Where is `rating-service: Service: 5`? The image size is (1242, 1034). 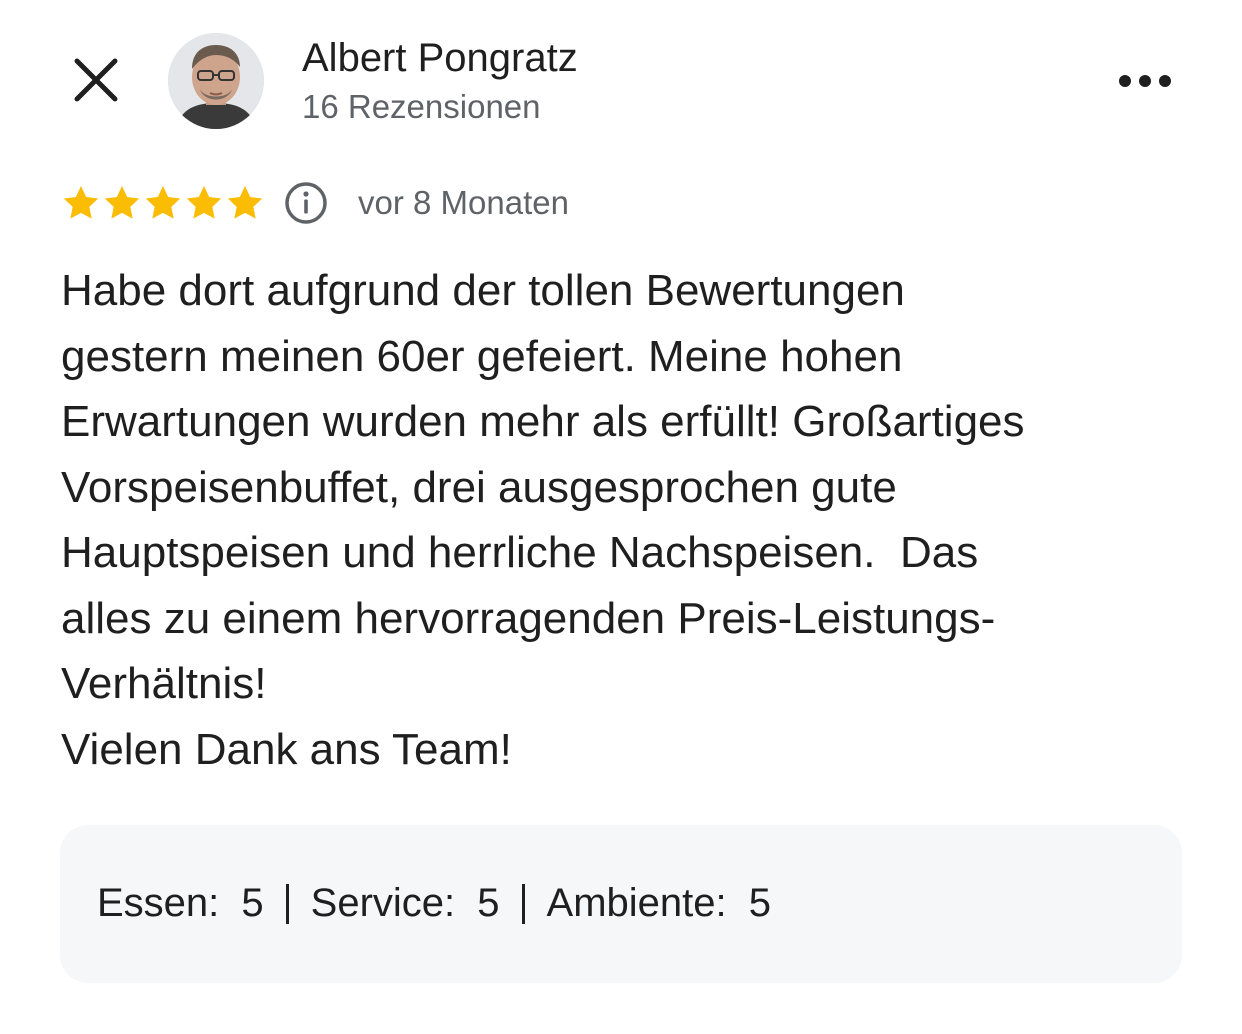 rating-service: Service: 5 is located at coordinates (405, 903).